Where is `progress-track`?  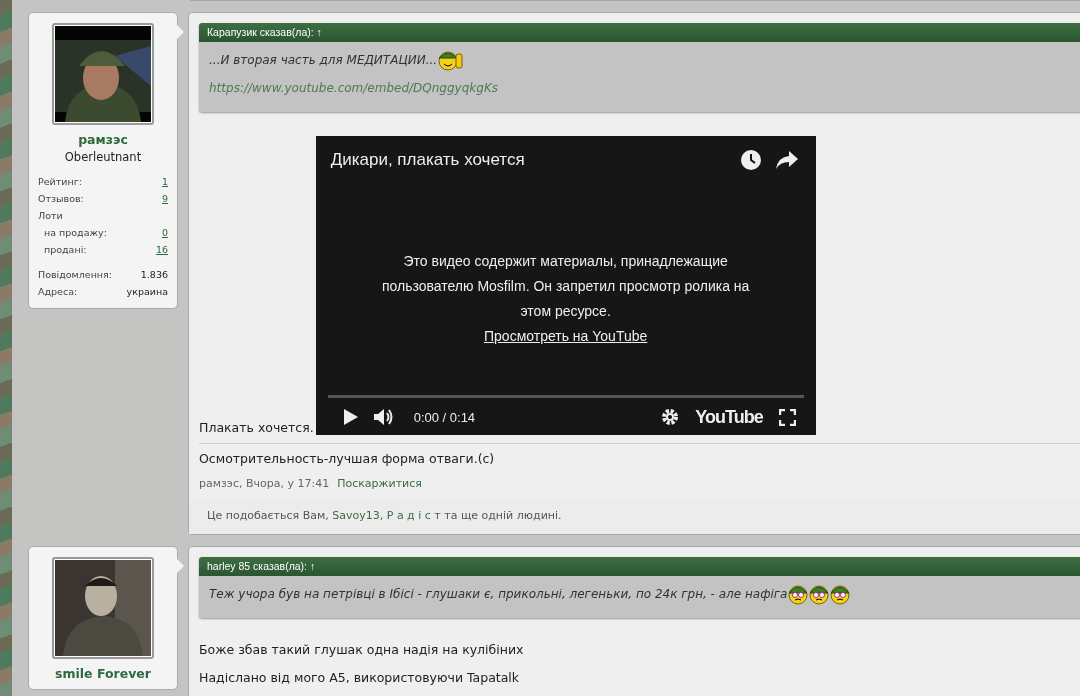
progress-track is located at coordinates (565, 396).